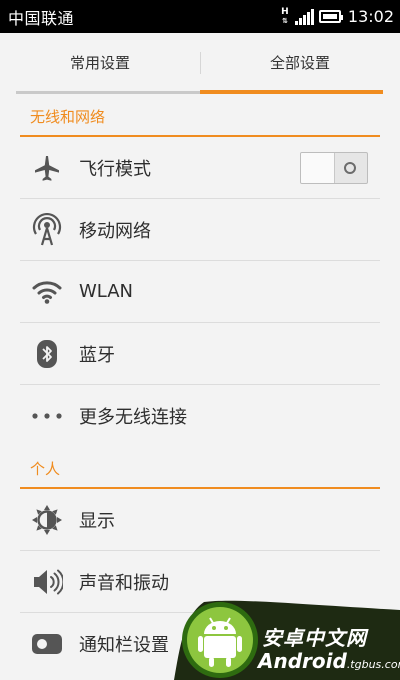 The width and height of the screenshot is (400, 680). Describe the element at coordinates (106, 291) in the screenshot. I see `settings-item-label: WLAN` at that location.